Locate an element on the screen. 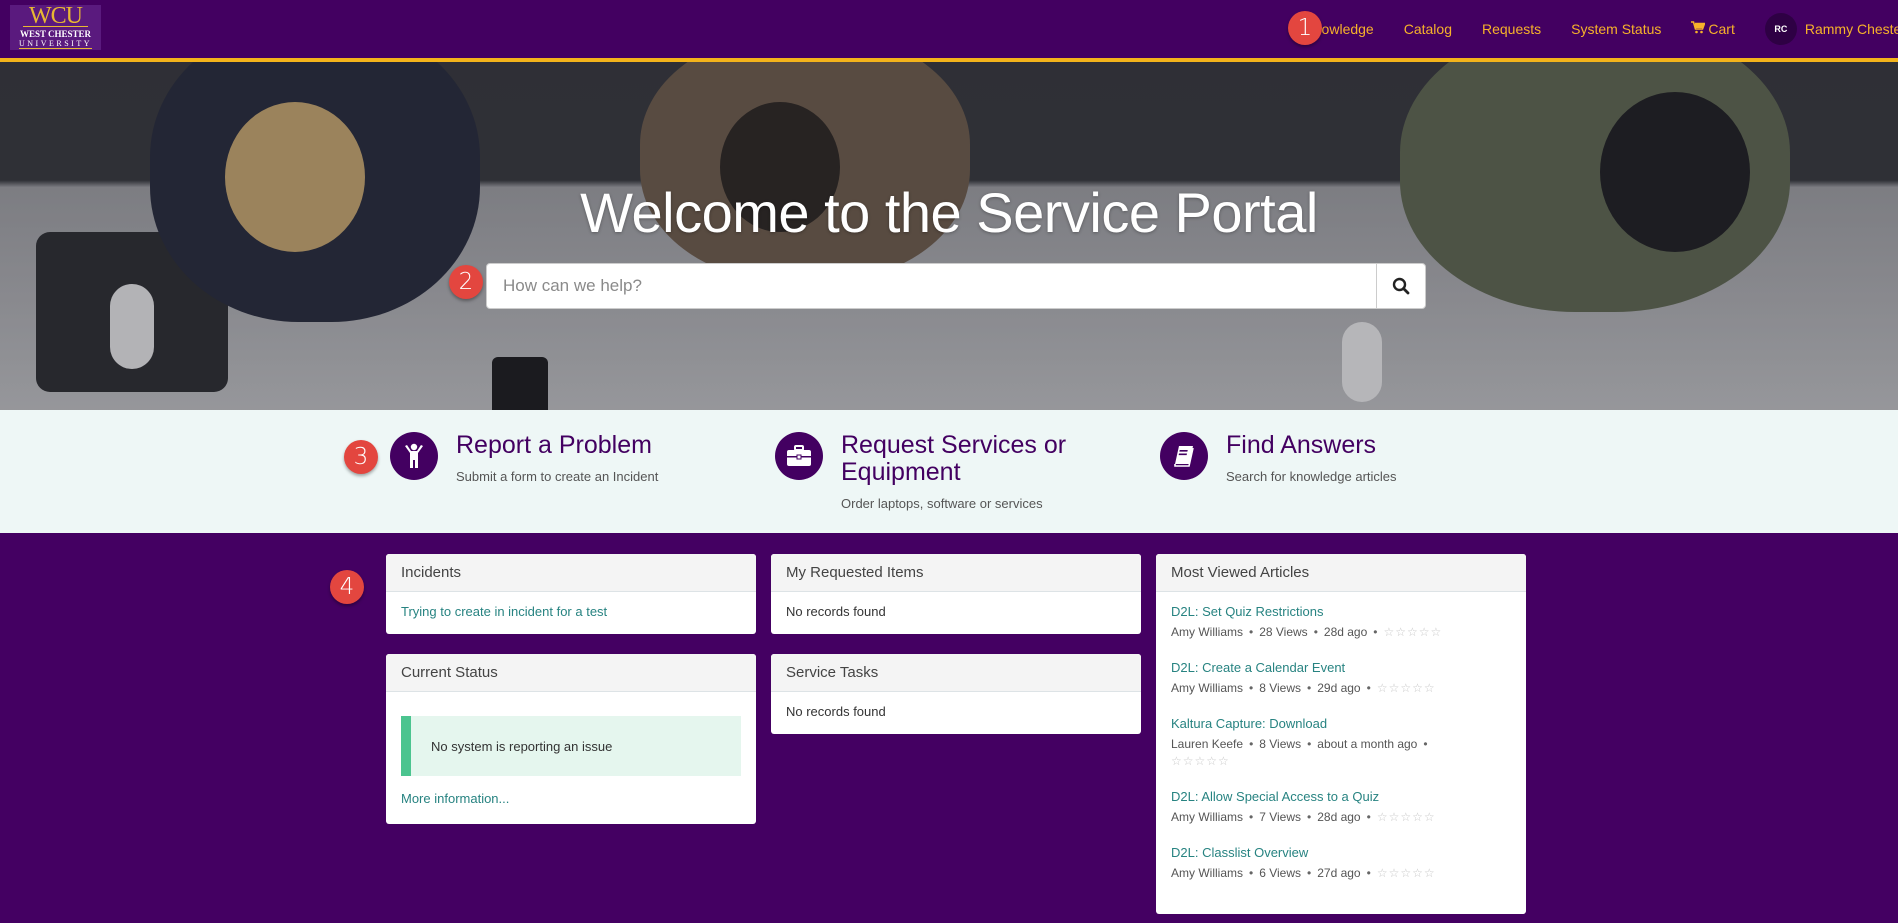  status-text: No system is reporting an issue is located at coordinates (522, 746).